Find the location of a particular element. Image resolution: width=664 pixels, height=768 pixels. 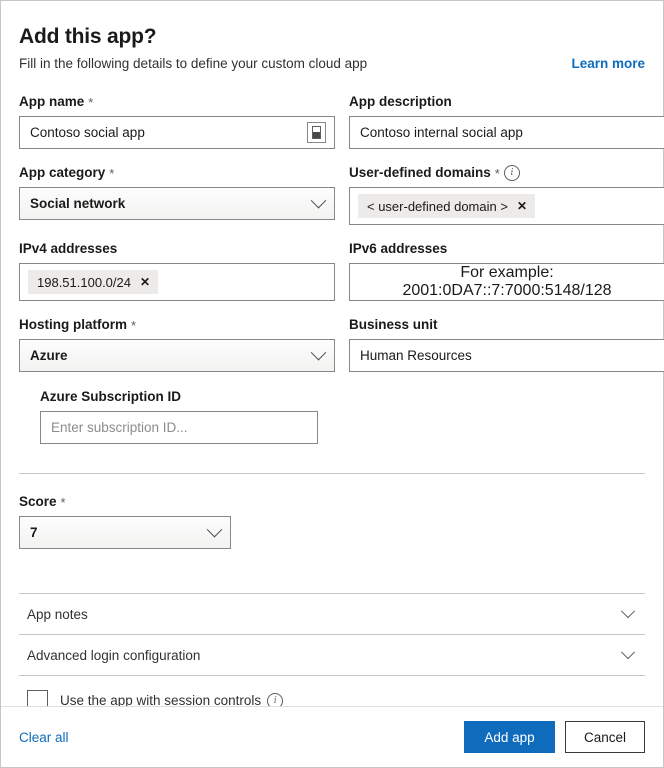

business-unit-label: Business unit is located at coordinates (506, 325).